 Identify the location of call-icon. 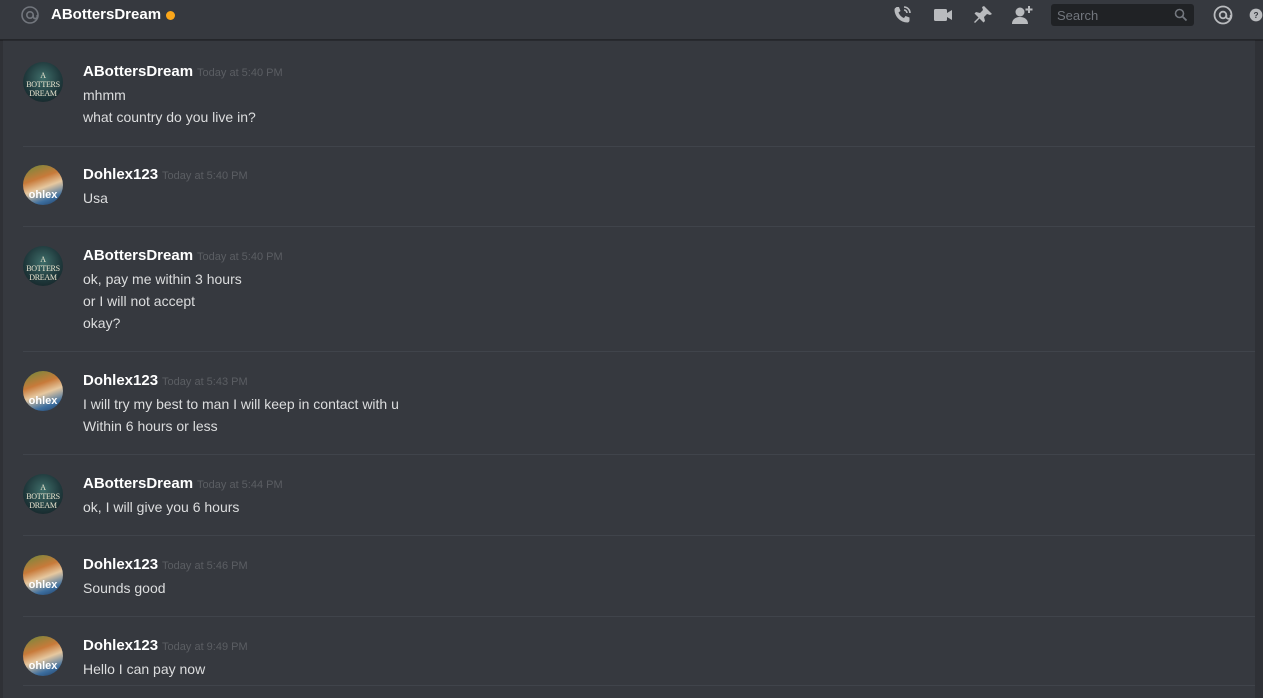
(902, 15).